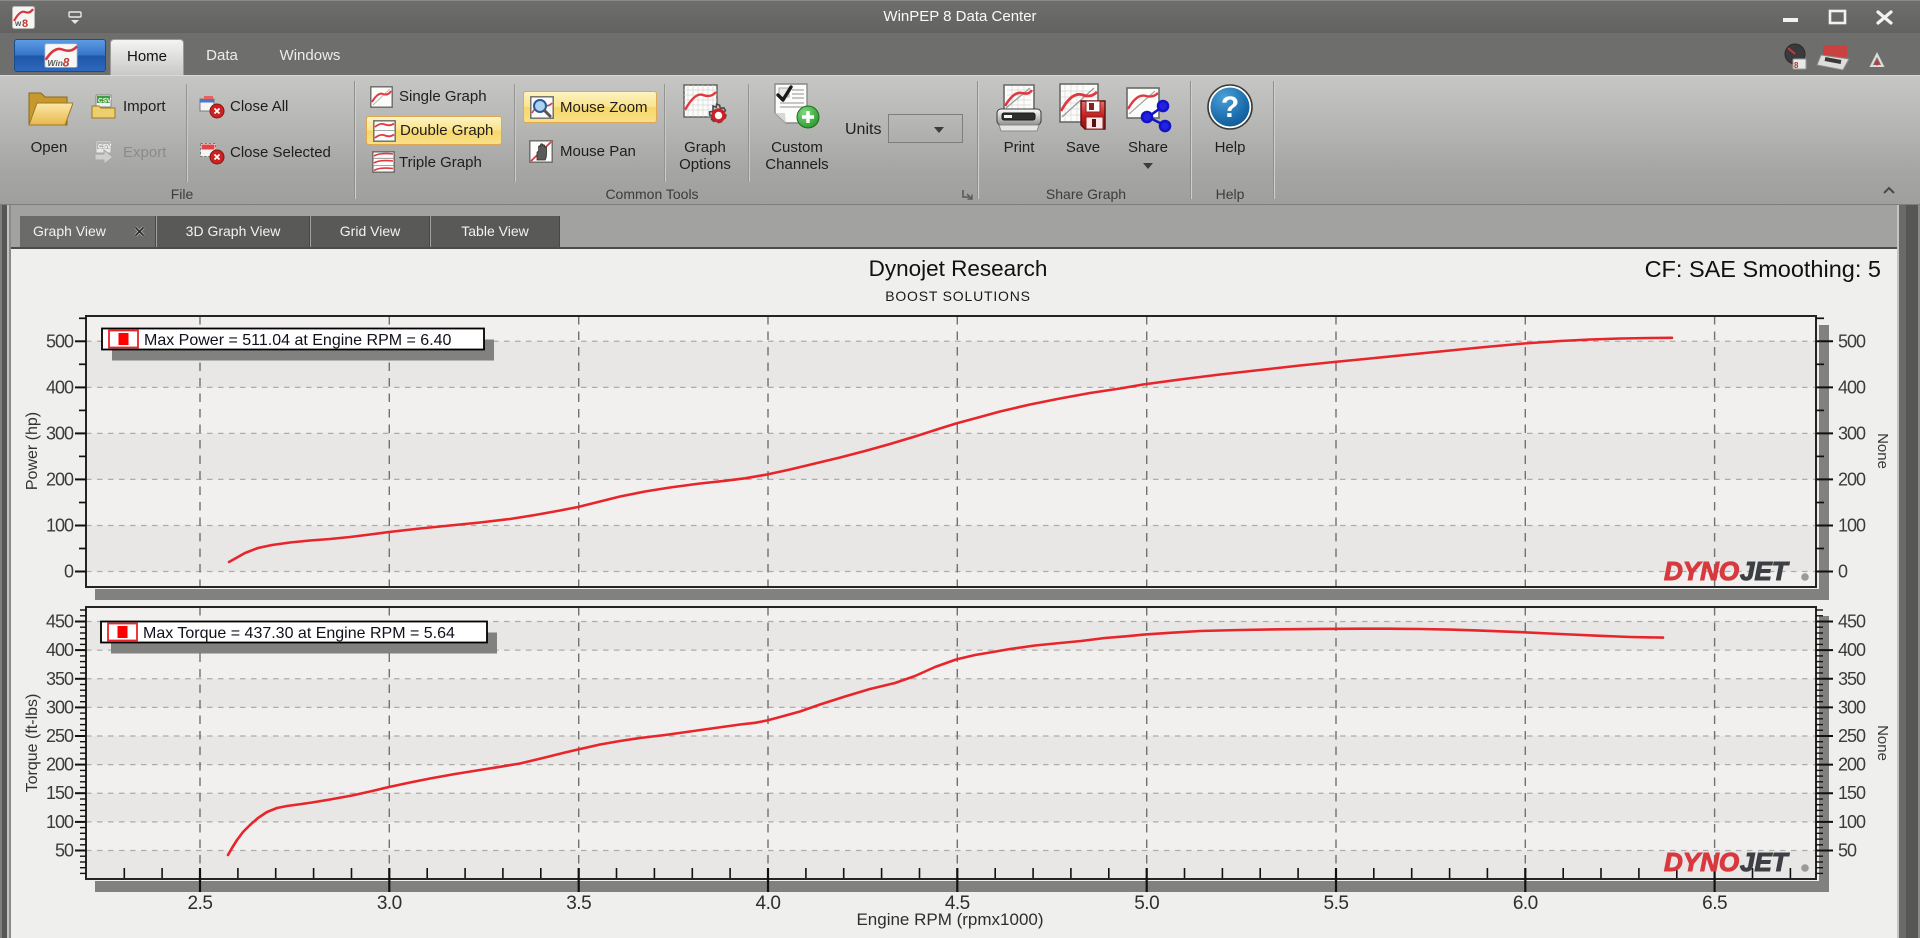  What do you see at coordinates (299, 633) in the screenshot?
I see `svg-text:Max Torque = 437.30 at Engine: Max Torque = 437.30 at Engine RPM = 5.64` at bounding box center [299, 633].